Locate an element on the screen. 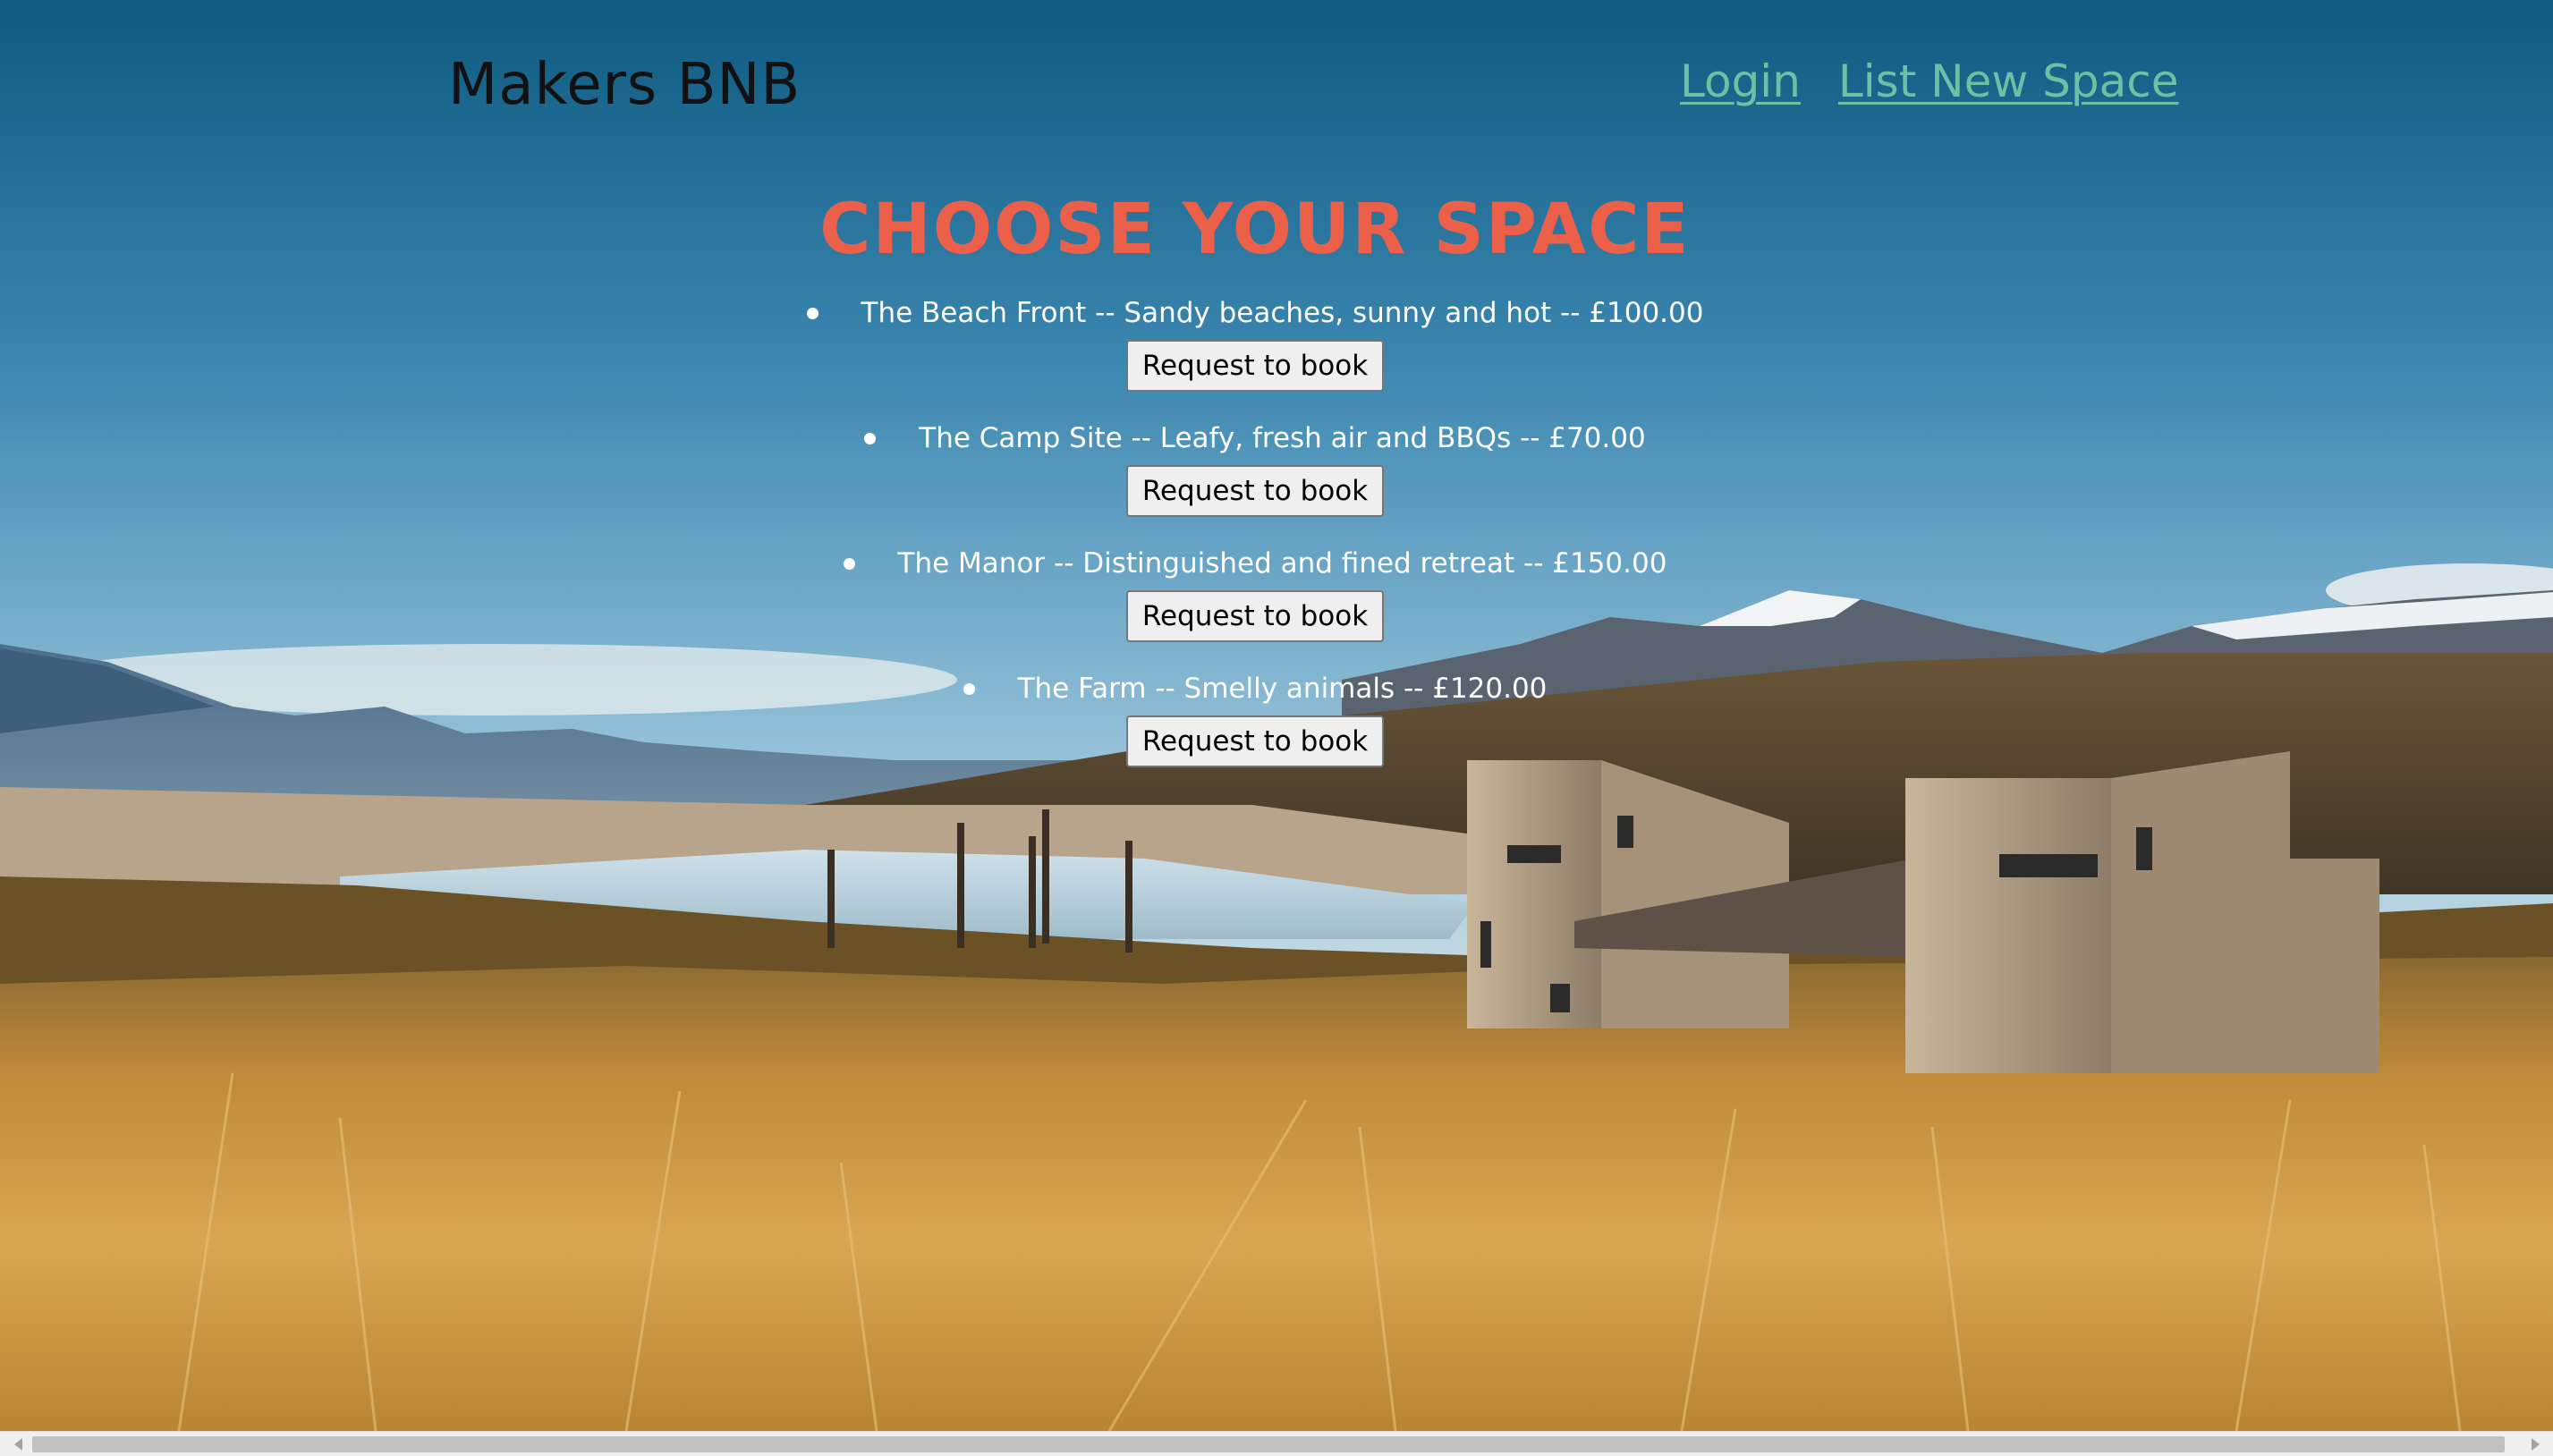  horizontal-scrollbar is located at coordinates (1276, 1443).